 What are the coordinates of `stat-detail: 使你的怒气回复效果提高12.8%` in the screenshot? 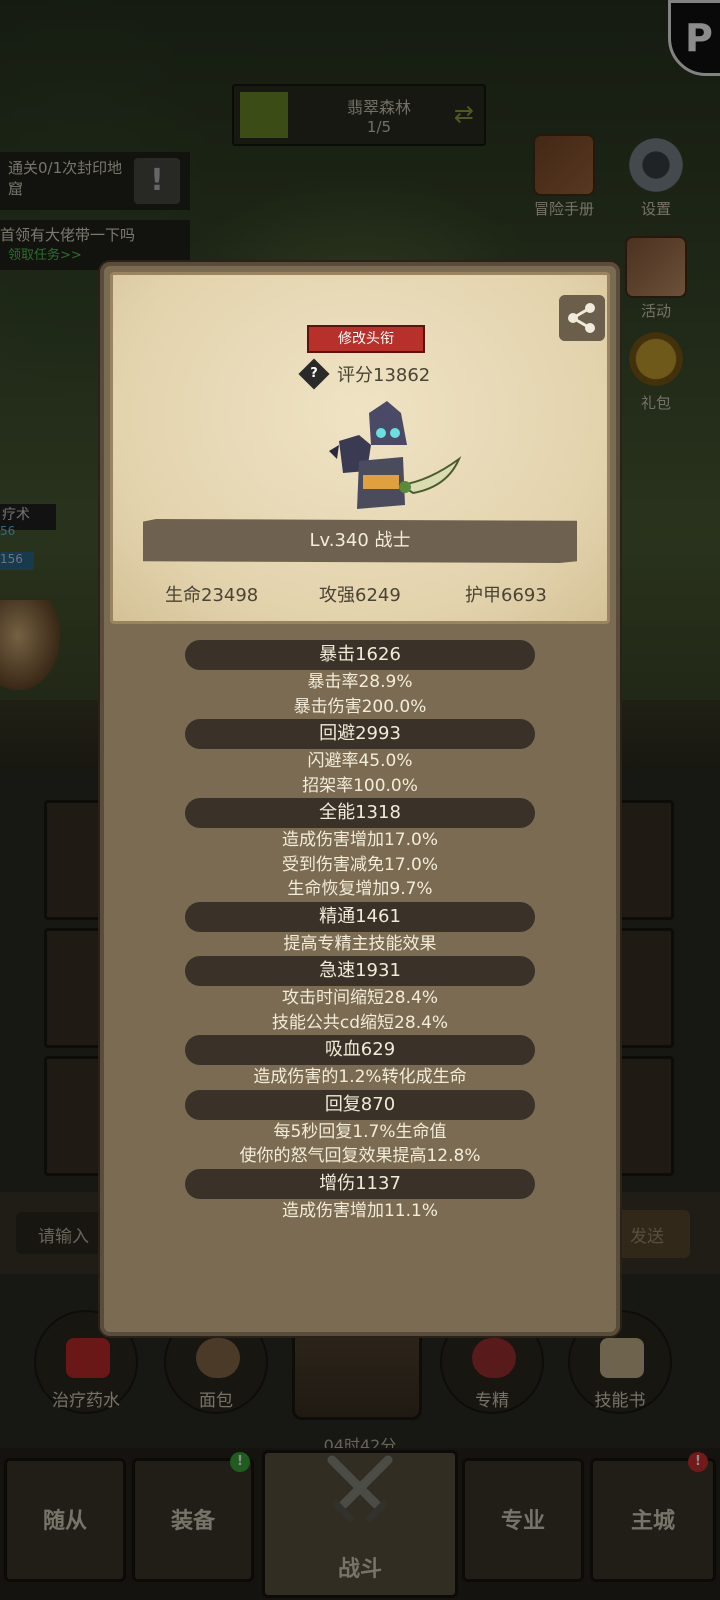 It's located at (360, 1156).